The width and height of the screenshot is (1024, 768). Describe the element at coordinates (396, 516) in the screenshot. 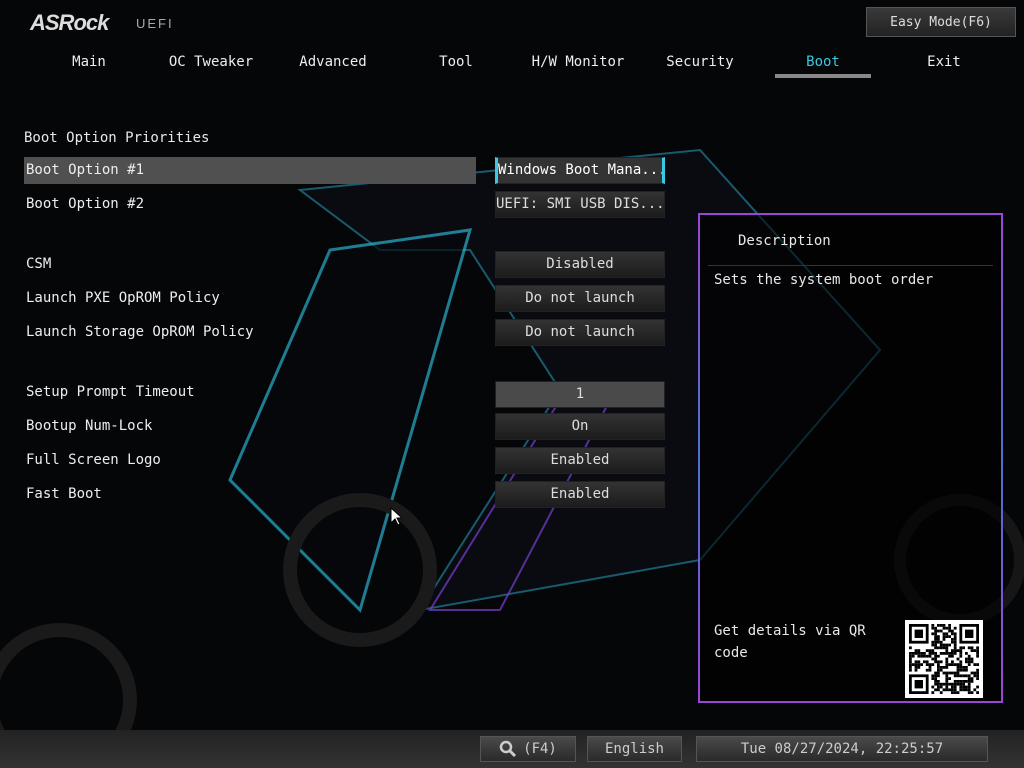

I see `mouse-cursor-icon` at that location.